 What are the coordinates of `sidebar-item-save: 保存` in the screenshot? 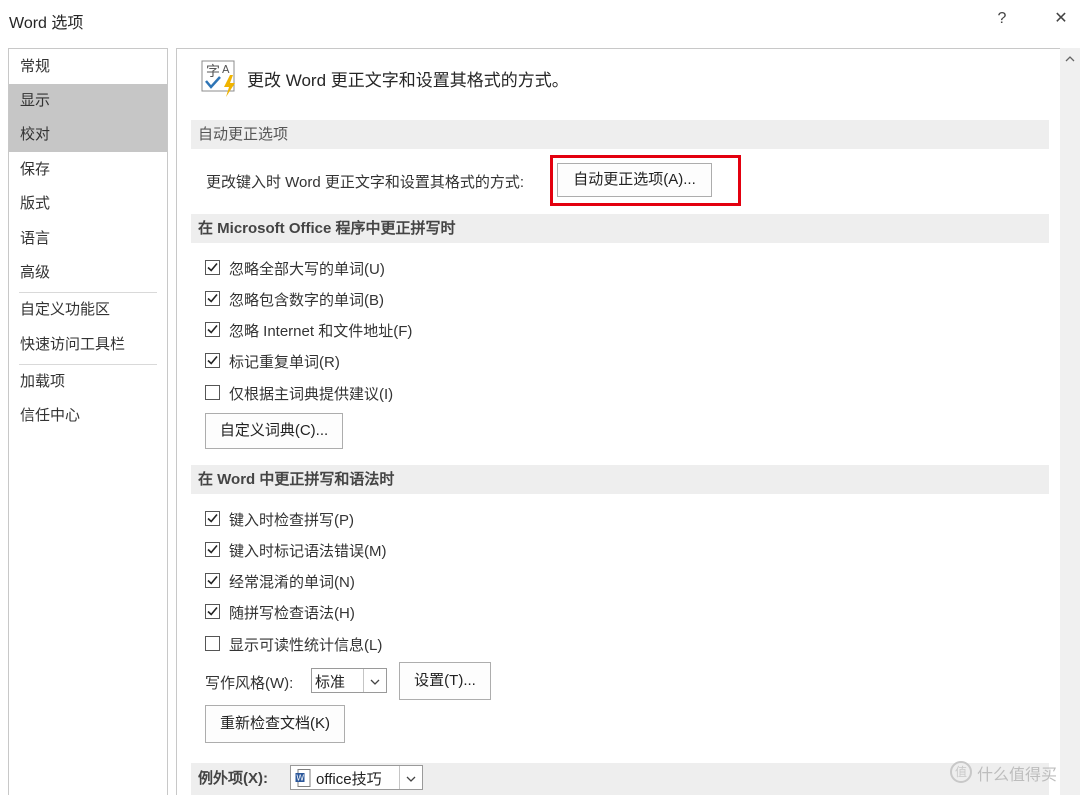 It's located at (88, 170).